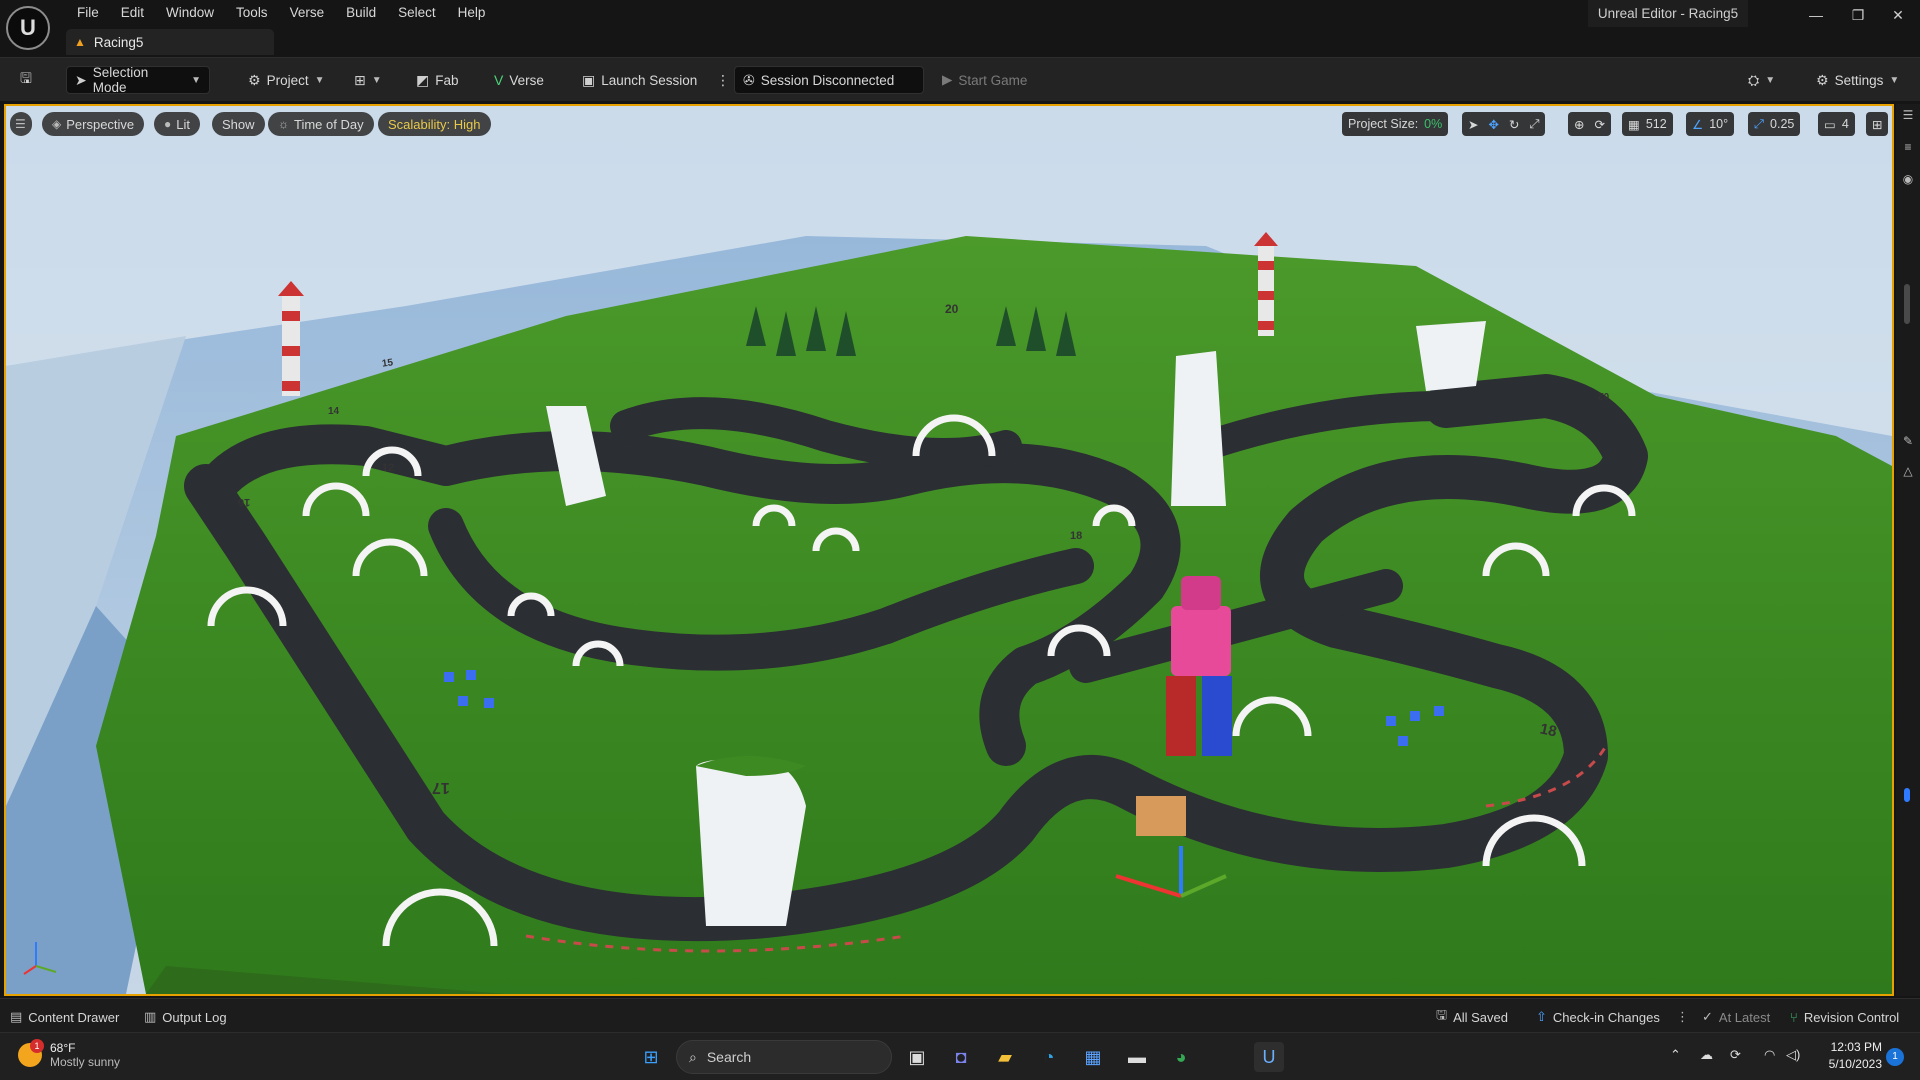  I want to click on all-saved-button: 🖫 All Saved, so click(1472, 1017).